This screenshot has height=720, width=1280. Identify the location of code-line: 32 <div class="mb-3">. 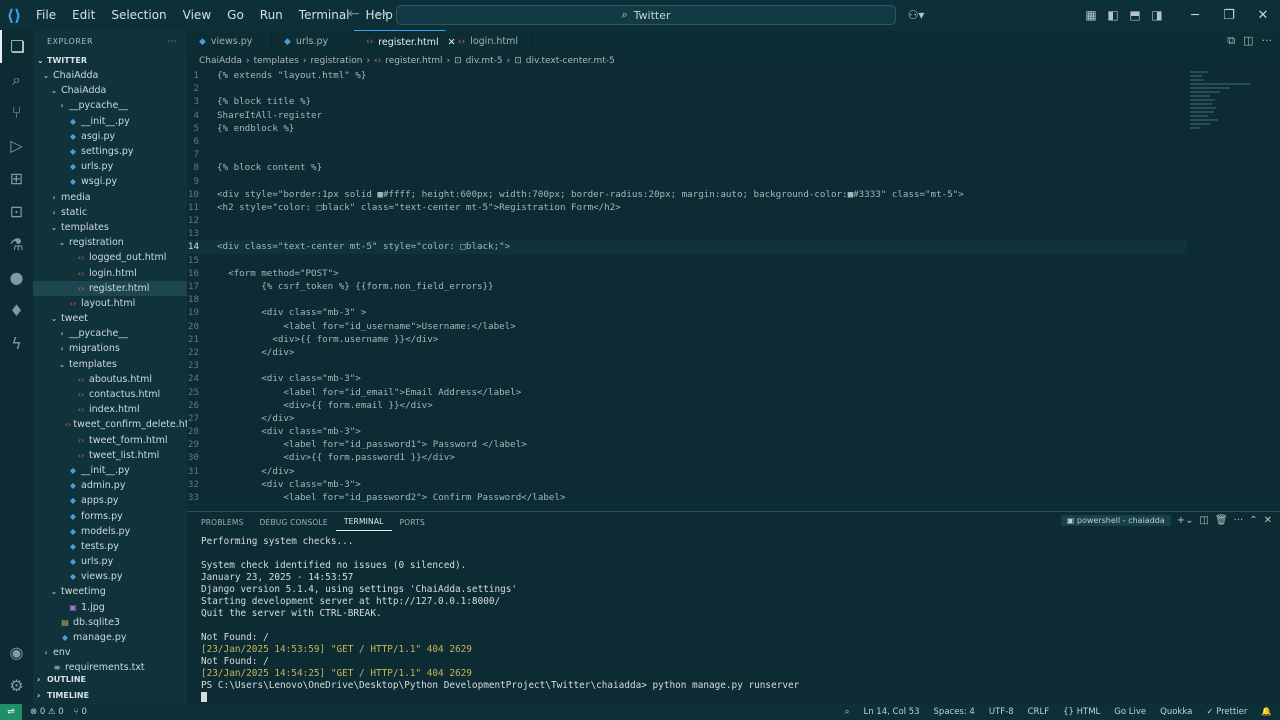
(687, 484).